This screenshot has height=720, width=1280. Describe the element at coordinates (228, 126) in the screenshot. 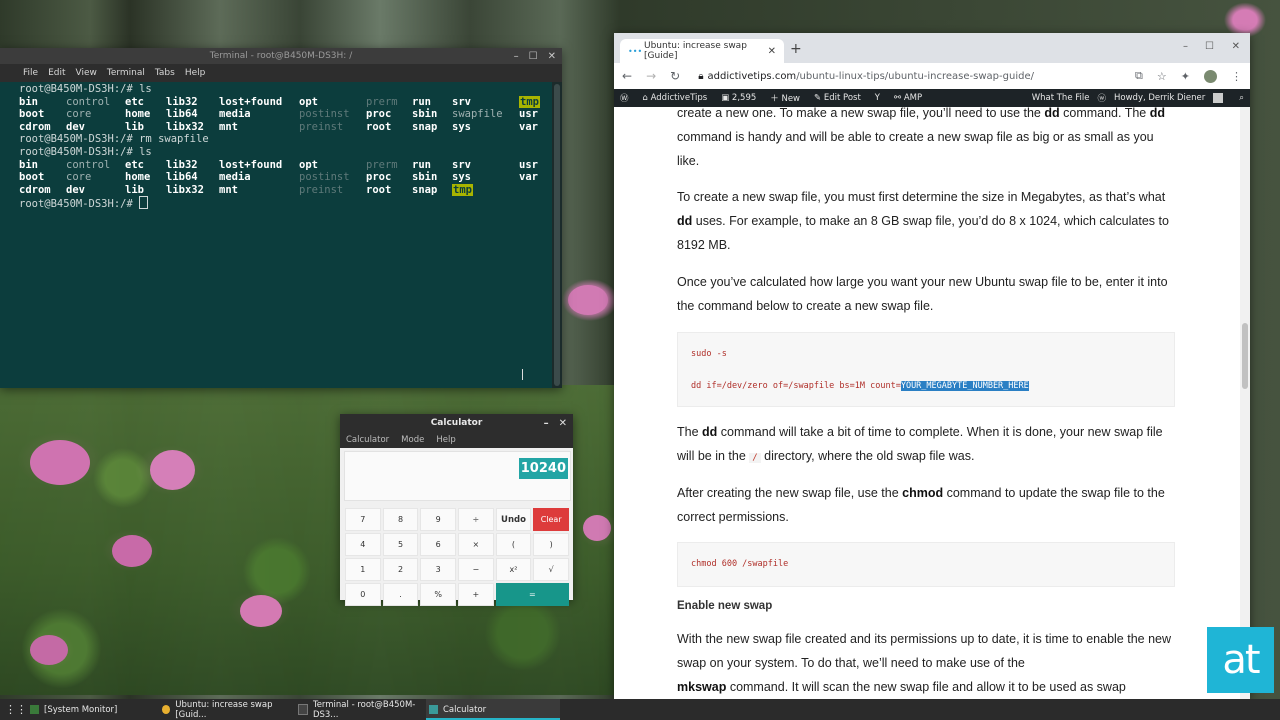

I see `terminal-entry: mnt` at that location.